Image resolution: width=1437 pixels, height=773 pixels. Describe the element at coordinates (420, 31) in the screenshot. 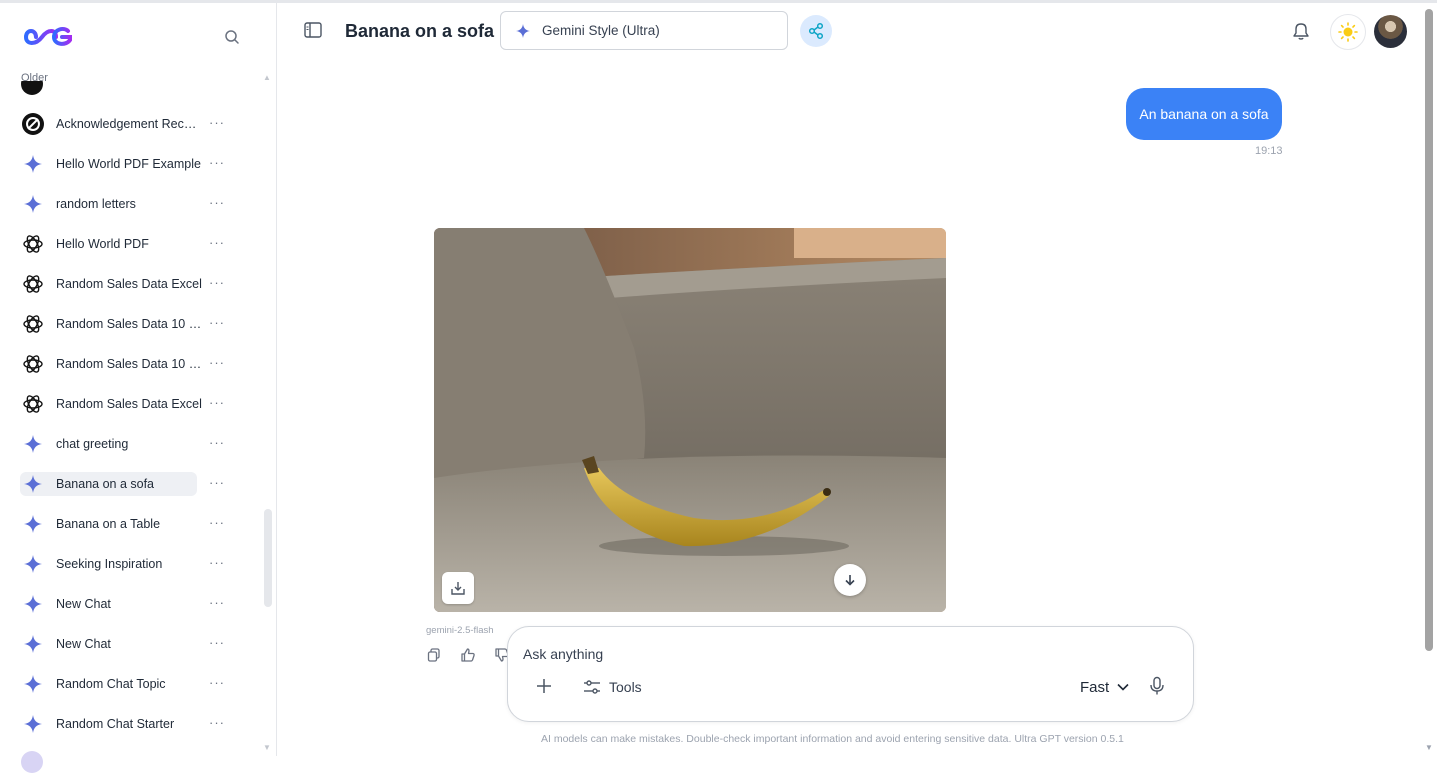

I see `page-title: Banana on a sofa` at that location.